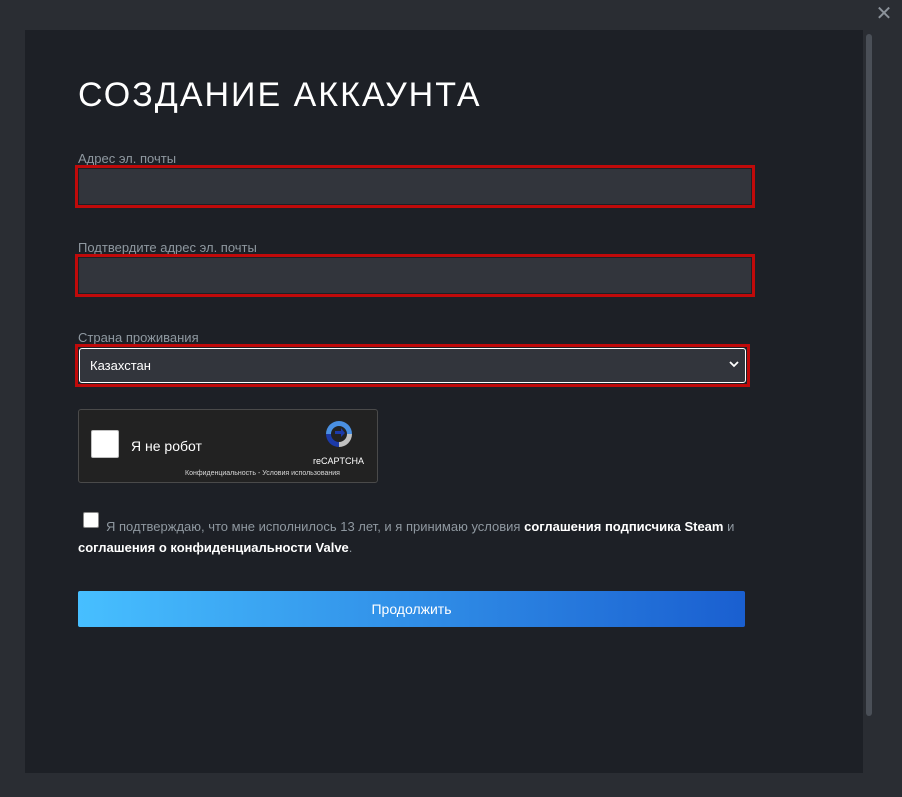  What do you see at coordinates (91, 520) in the screenshot?
I see `age-agreement-checkbox` at bounding box center [91, 520].